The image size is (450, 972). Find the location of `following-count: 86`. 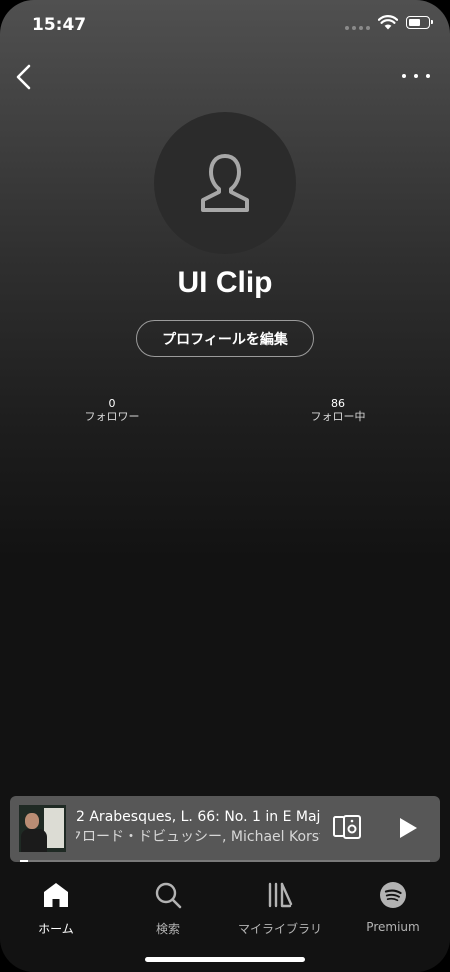

following-count: 86 is located at coordinates (338, 403).